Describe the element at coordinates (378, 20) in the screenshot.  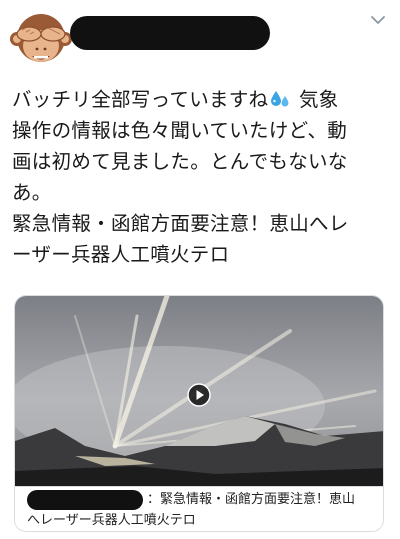
I see `chevron-down-icon` at that location.